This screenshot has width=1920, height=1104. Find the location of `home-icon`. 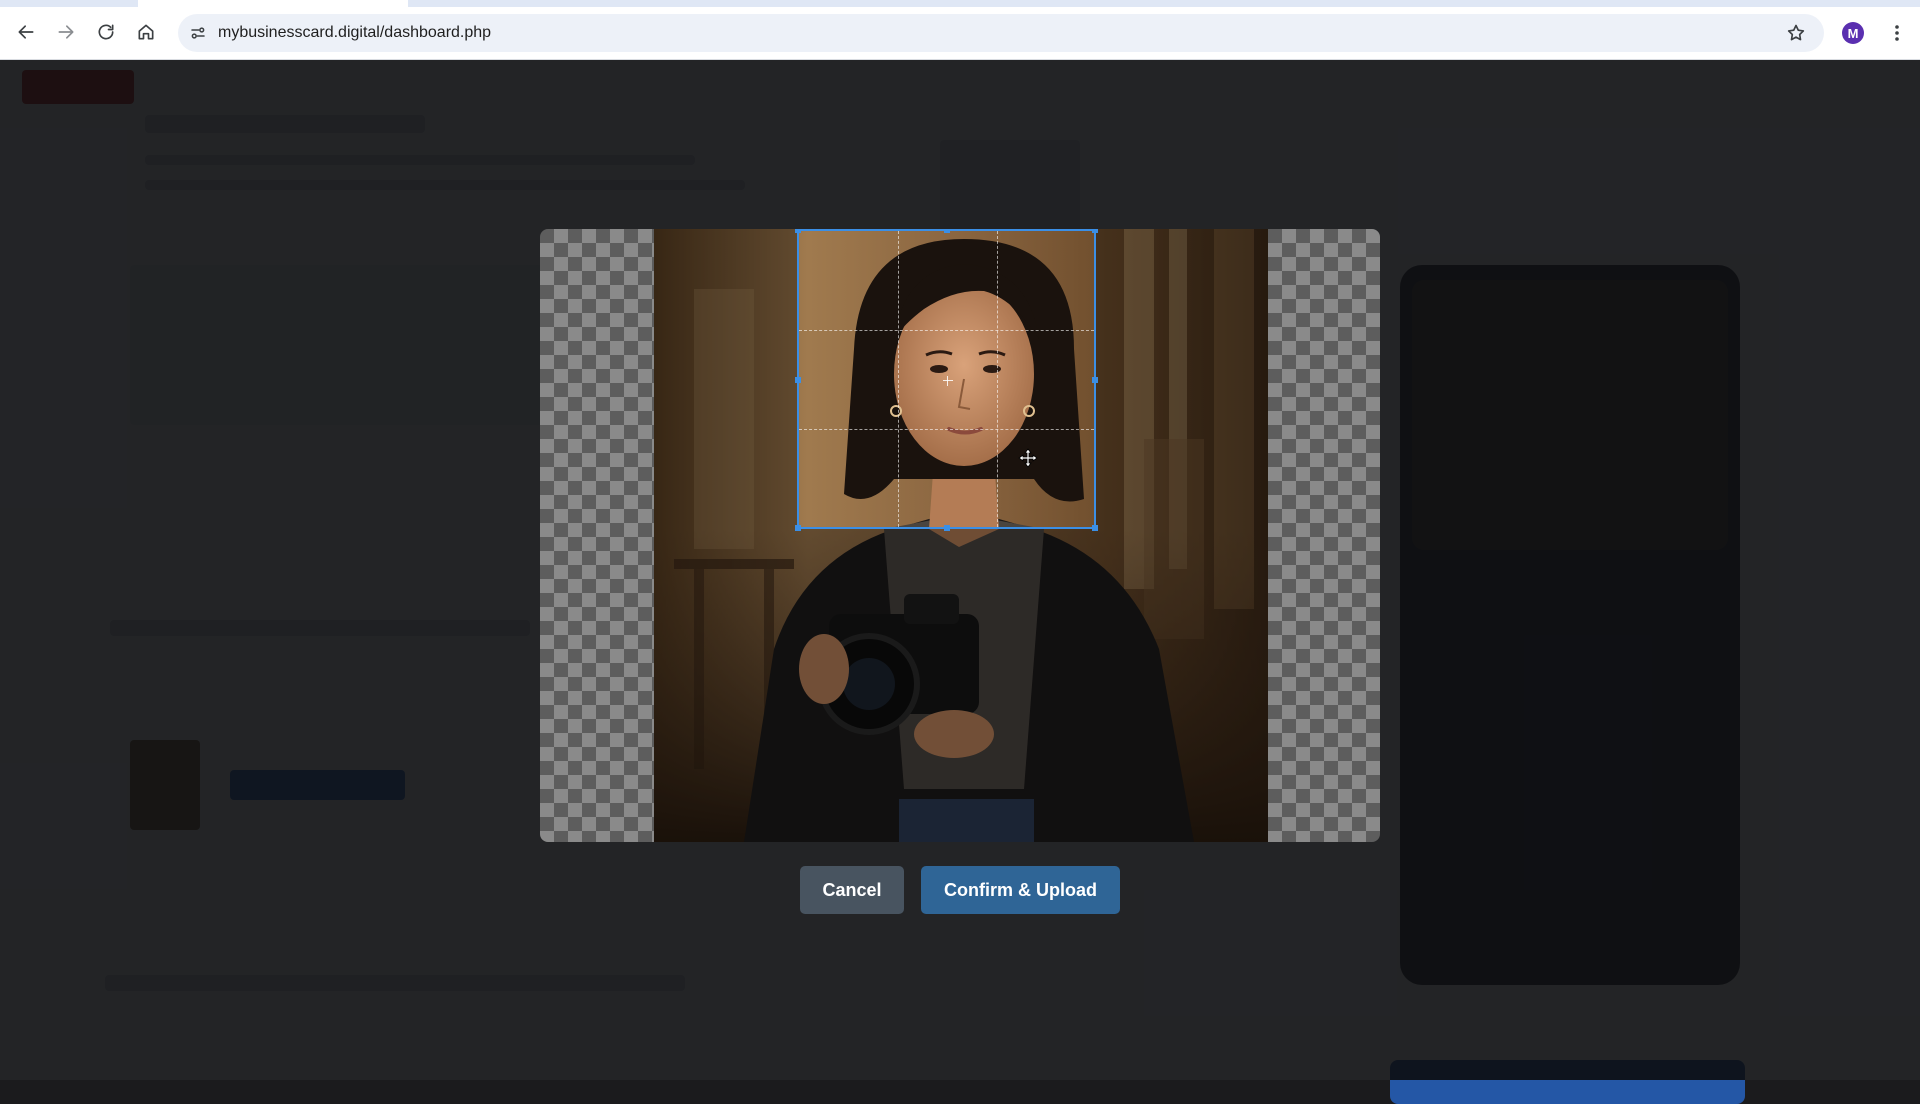

home-icon is located at coordinates (146, 32).